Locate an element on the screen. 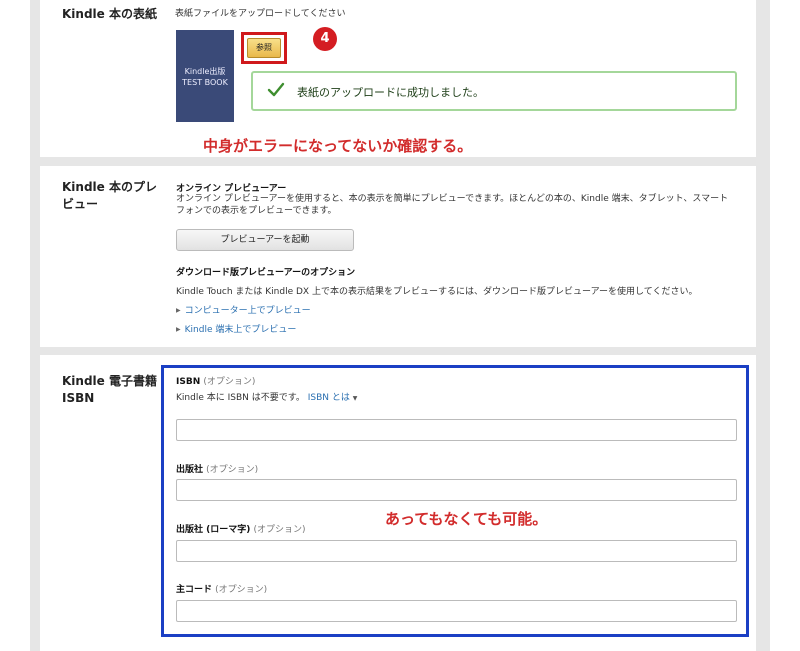 Image resolution: width=800 pixels, height=651 pixels. cover-instruction: 表紙ファイルをアップロードしてください is located at coordinates (260, 14).